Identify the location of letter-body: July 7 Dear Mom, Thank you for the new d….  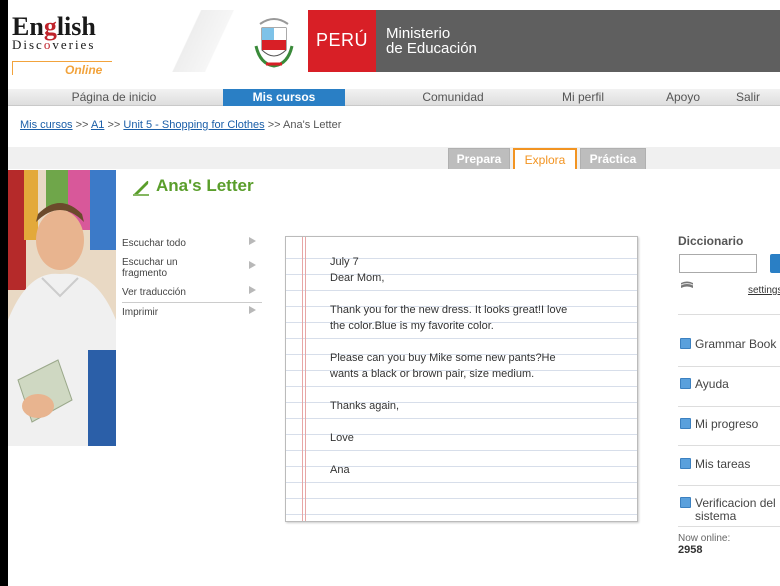
(475, 366).